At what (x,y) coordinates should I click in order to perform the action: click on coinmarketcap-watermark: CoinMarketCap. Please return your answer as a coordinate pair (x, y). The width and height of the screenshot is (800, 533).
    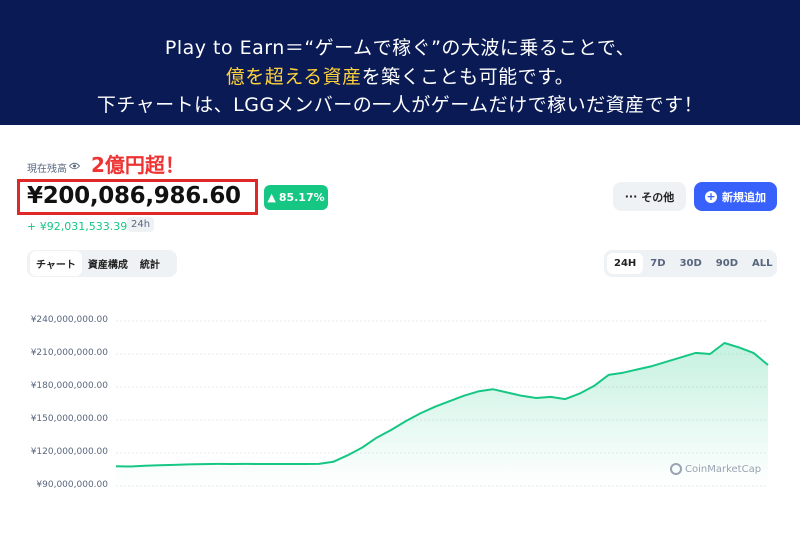
    Looking at the image, I should click on (715, 469).